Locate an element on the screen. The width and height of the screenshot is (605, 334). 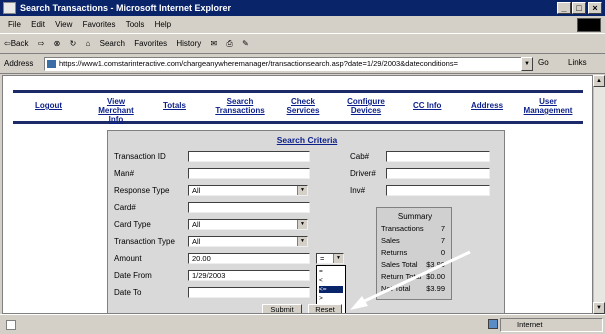
status-bar: Internet is located at coordinates (302, 324).